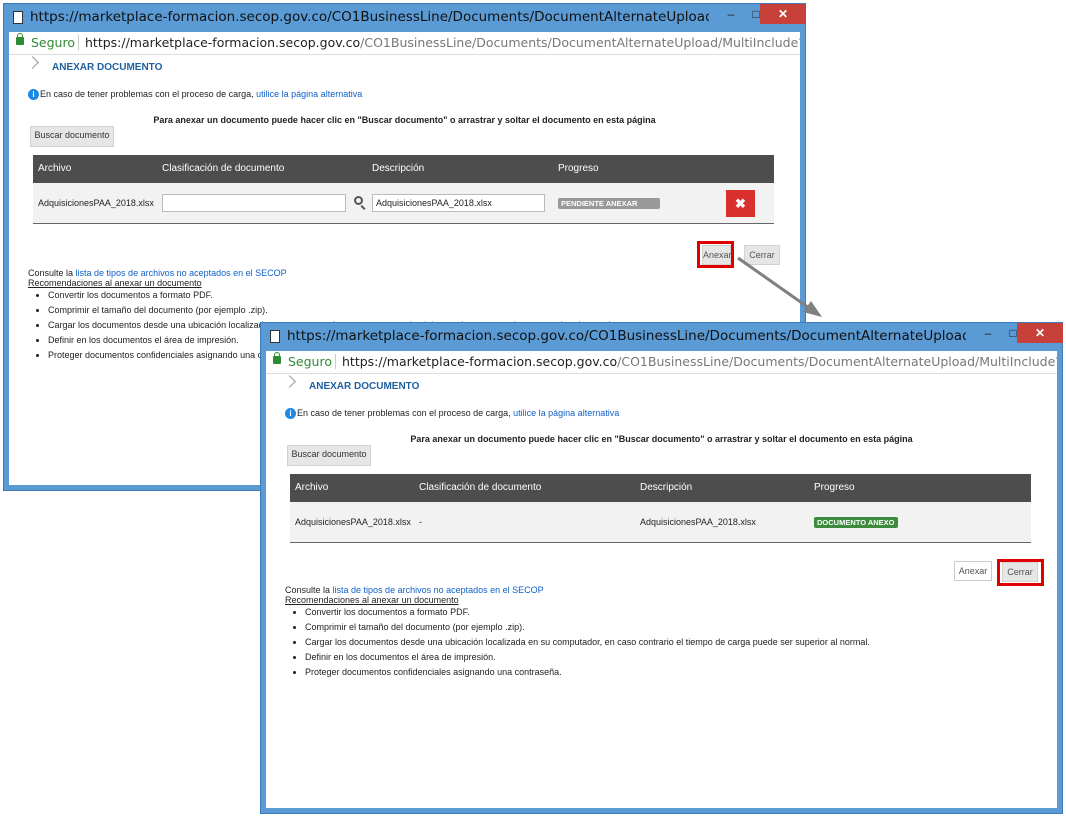 The image size is (1066, 816). I want to click on arrow-head, so click(812, 309).